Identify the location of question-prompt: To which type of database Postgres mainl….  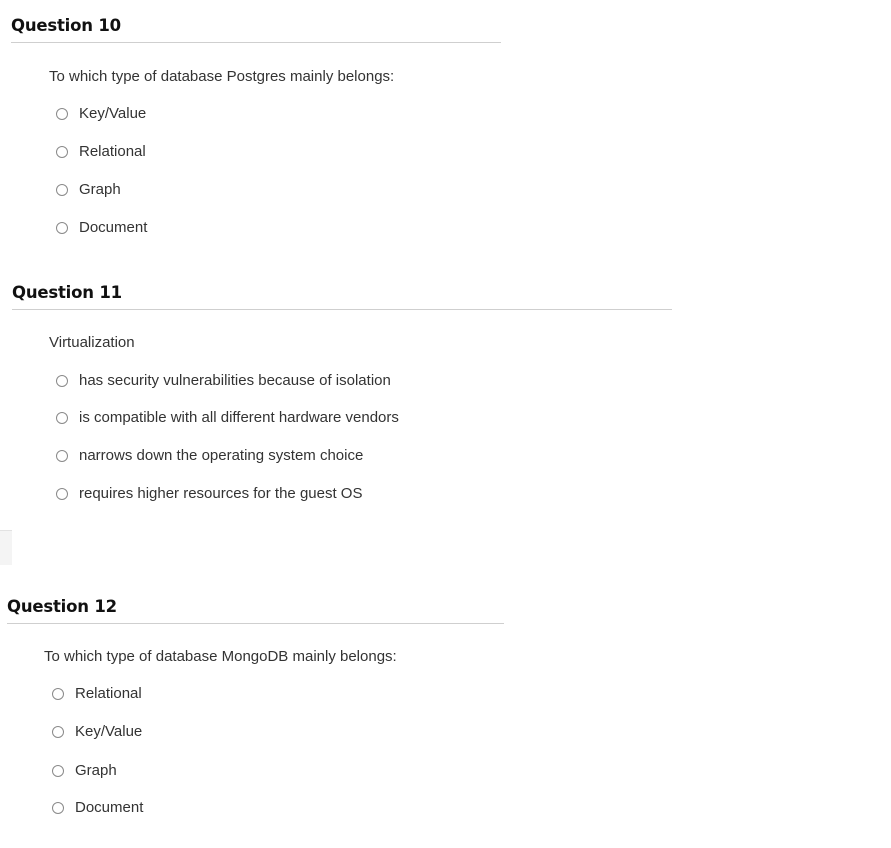
(222, 76).